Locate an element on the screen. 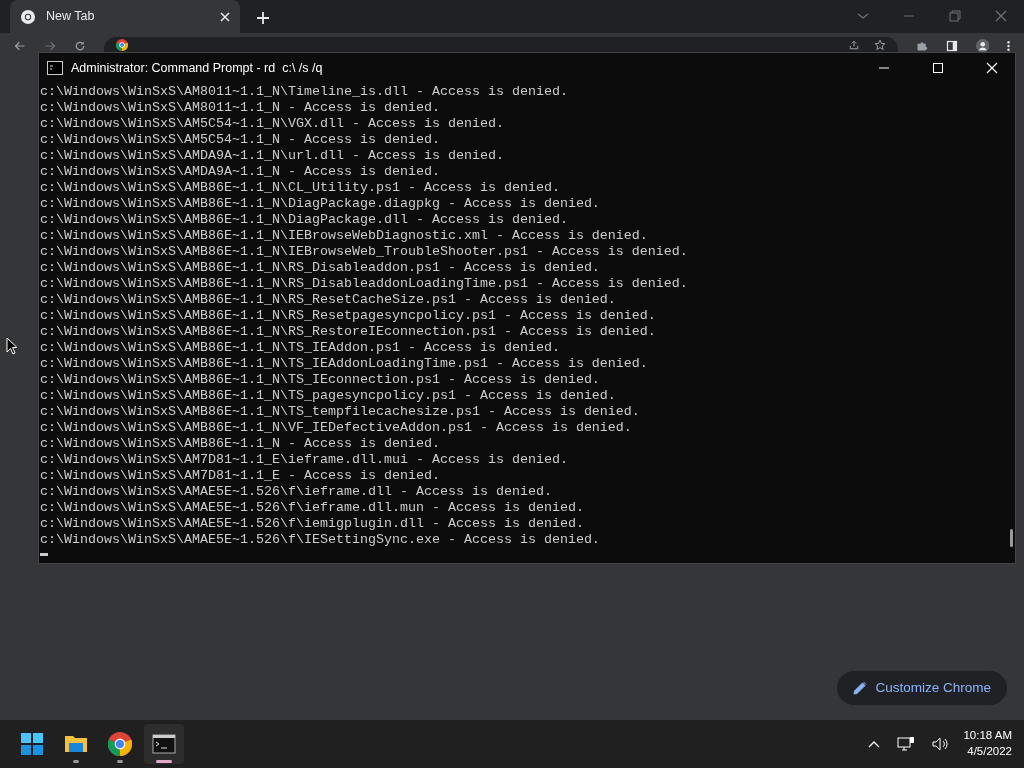 This screenshot has height=768, width=1024. star-icon is located at coordinates (879, 44).